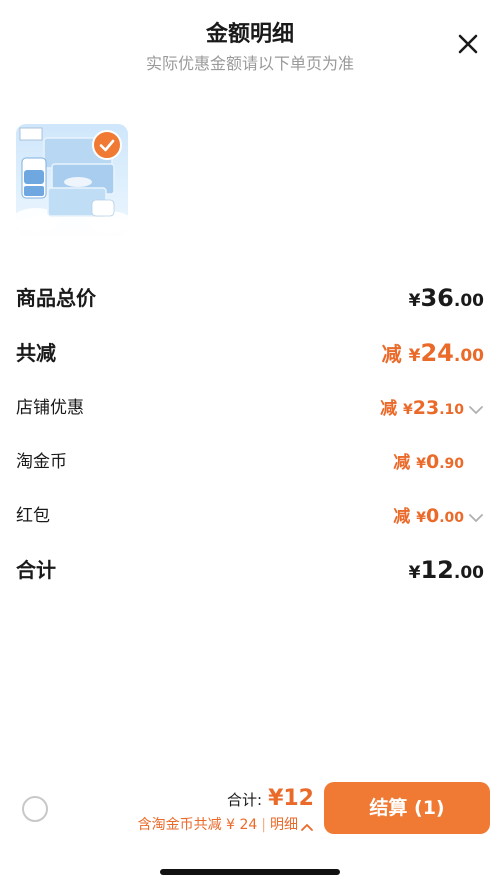 The height and width of the screenshot is (885, 500). Describe the element at coordinates (250, 408) in the screenshot. I see `row-store-discount: 店铺优惠 减 ¥23.10` at that location.